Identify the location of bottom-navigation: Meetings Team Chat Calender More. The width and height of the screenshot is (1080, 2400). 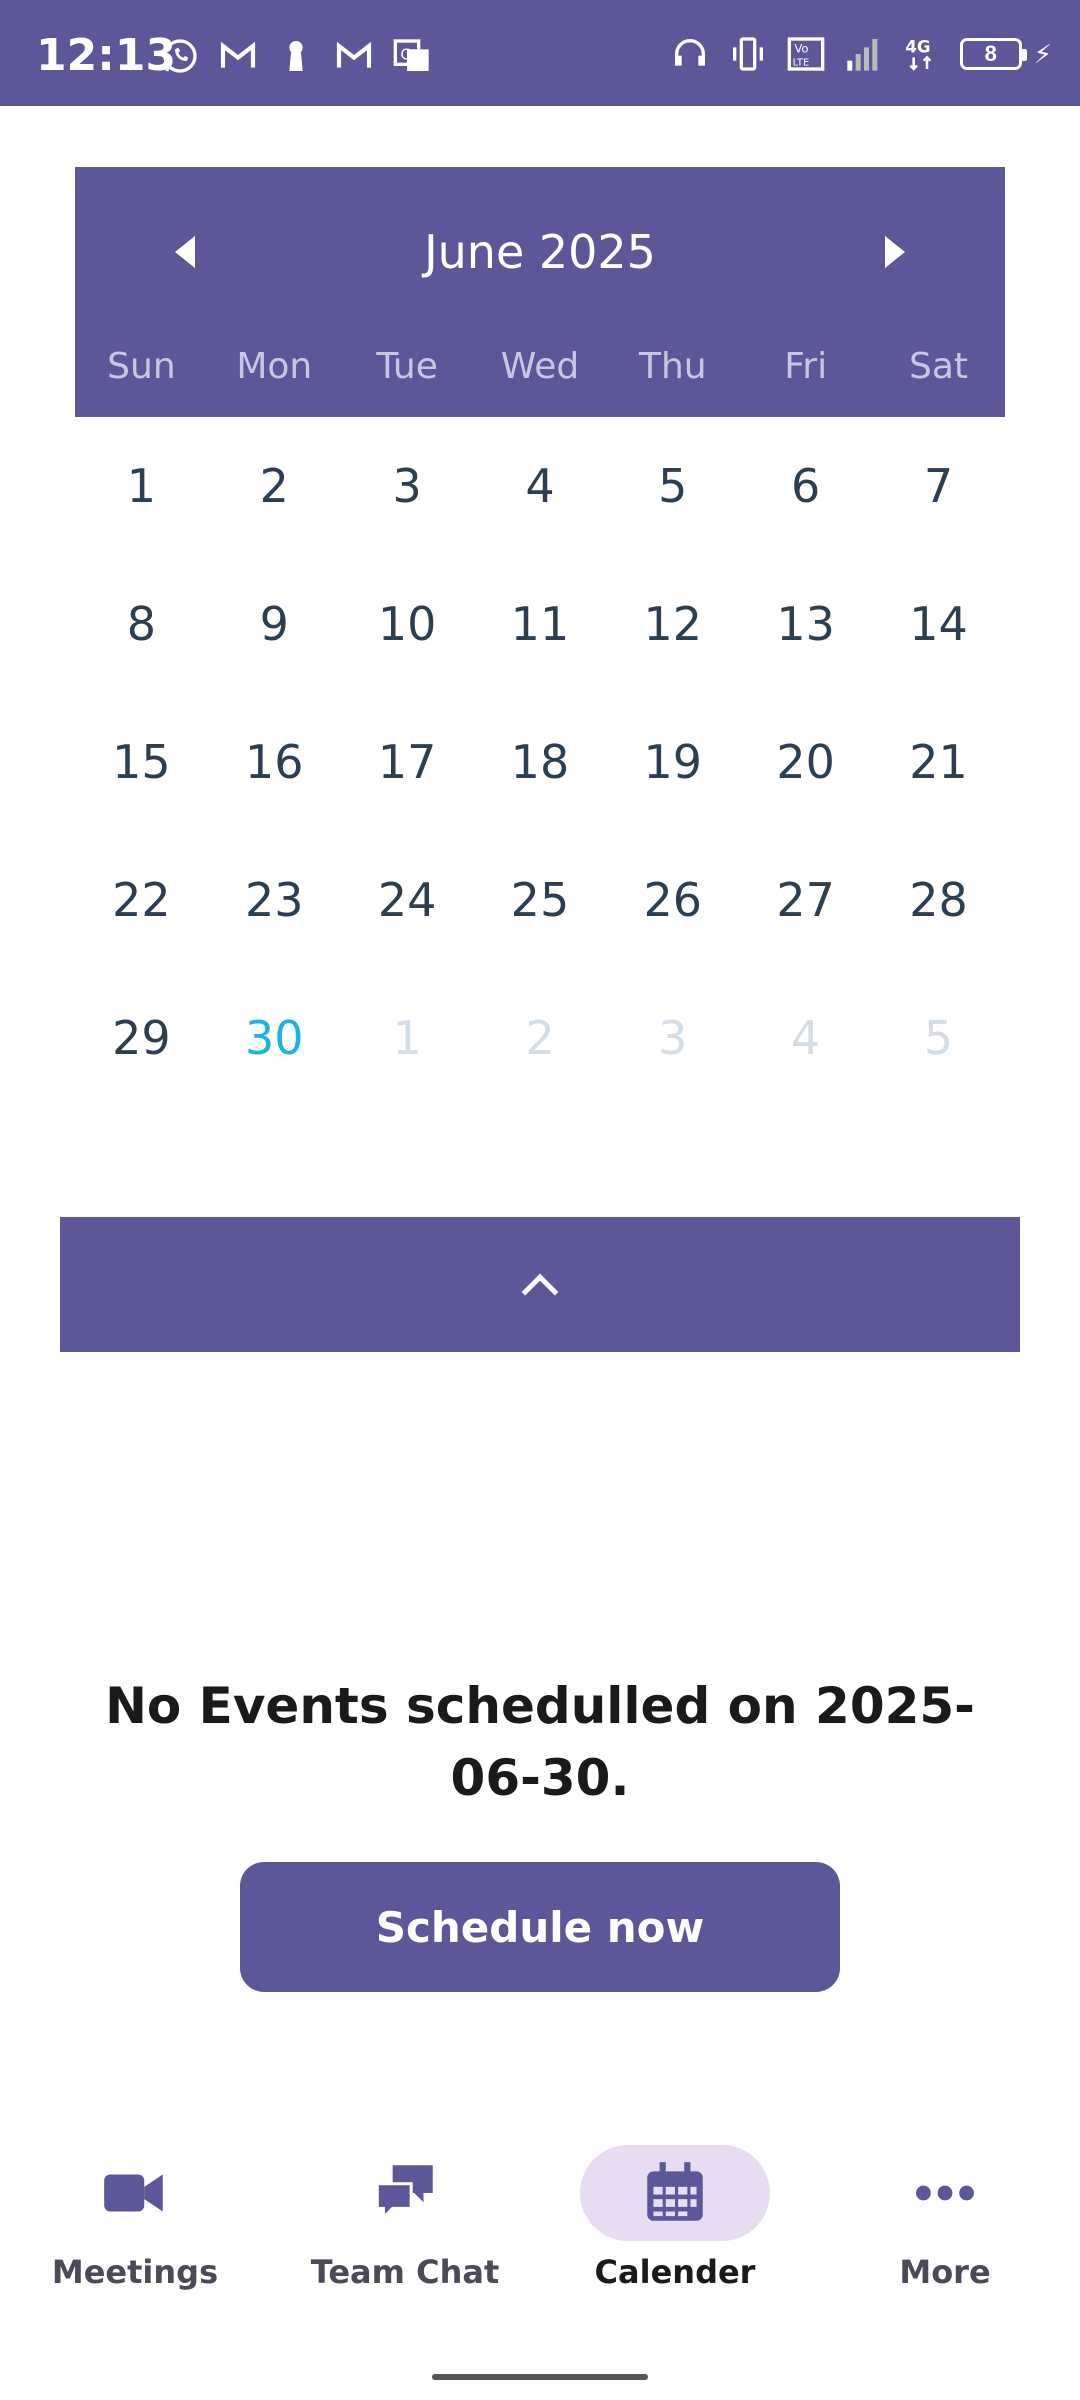
(540, 2230).